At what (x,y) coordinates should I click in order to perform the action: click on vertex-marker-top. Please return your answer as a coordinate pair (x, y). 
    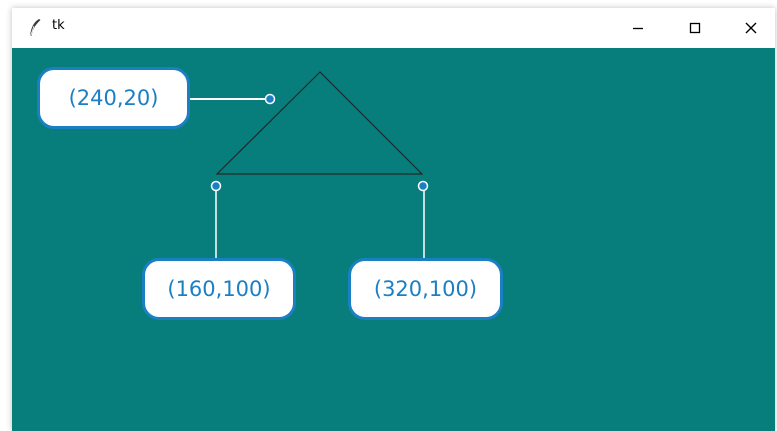
    Looking at the image, I should click on (270, 99).